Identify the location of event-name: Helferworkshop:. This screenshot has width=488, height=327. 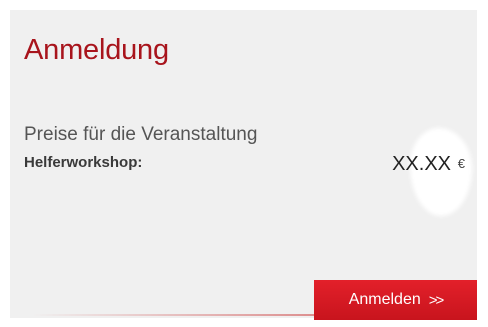
(83, 162).